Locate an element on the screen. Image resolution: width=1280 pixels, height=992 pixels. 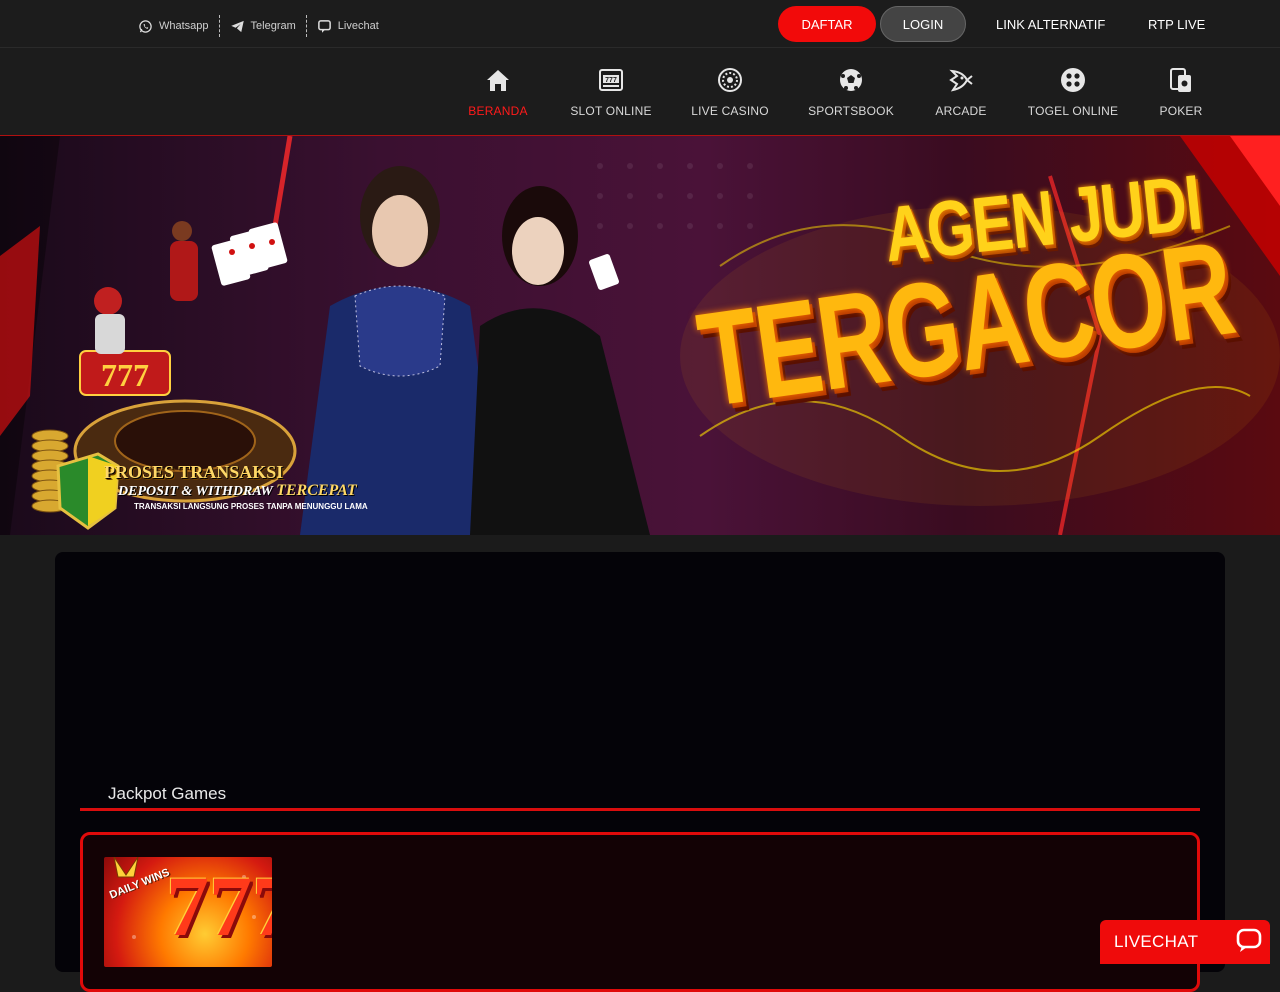
telegram-icon is located at coordinates (237, 26).